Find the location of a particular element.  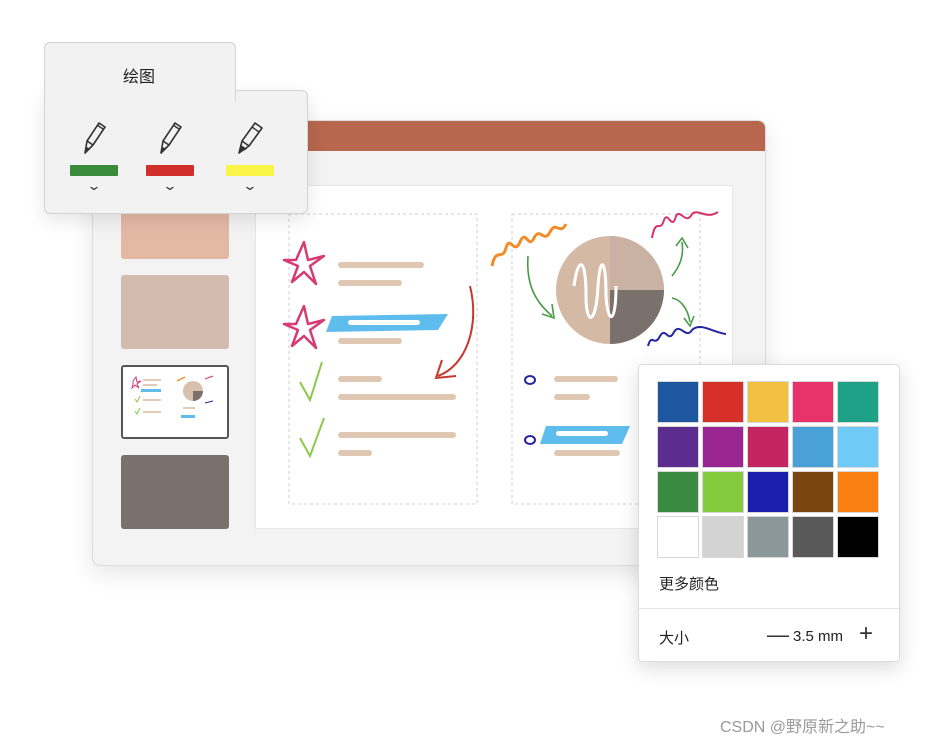

size-decrease-button: — is located at coordinates (778, 635).